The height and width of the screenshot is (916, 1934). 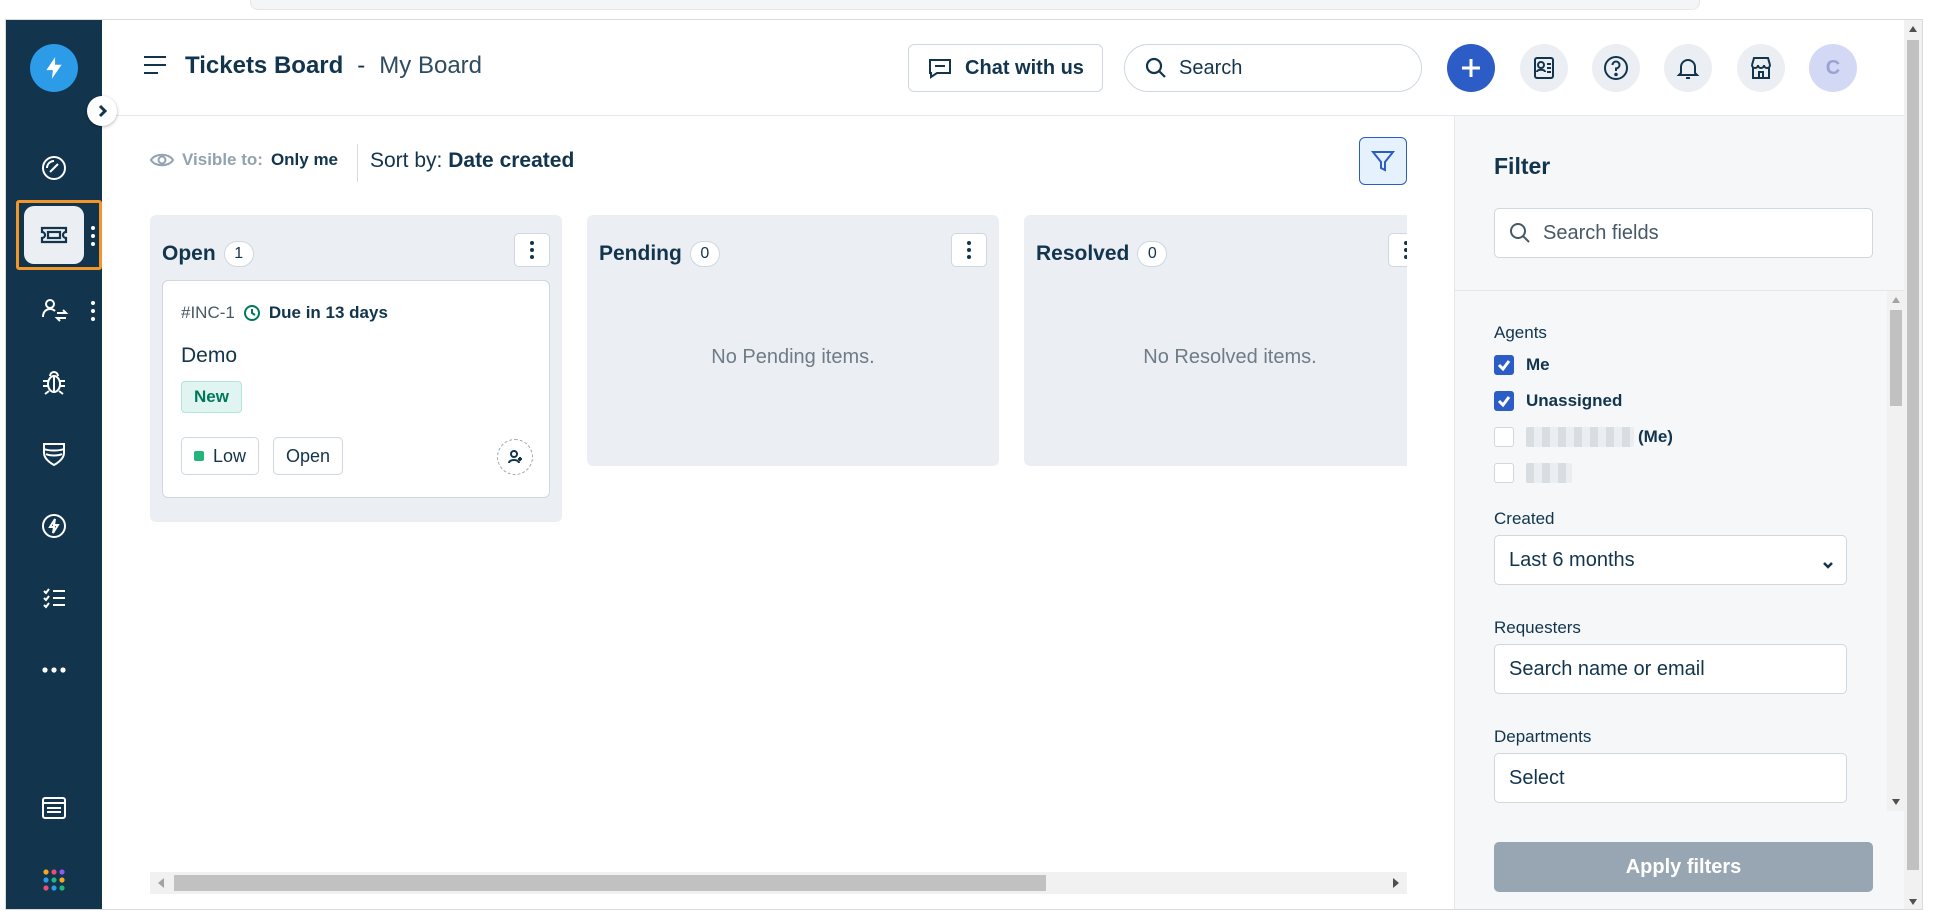 I want to click on scroll-right-arrow, so click(x=1396, y=883).